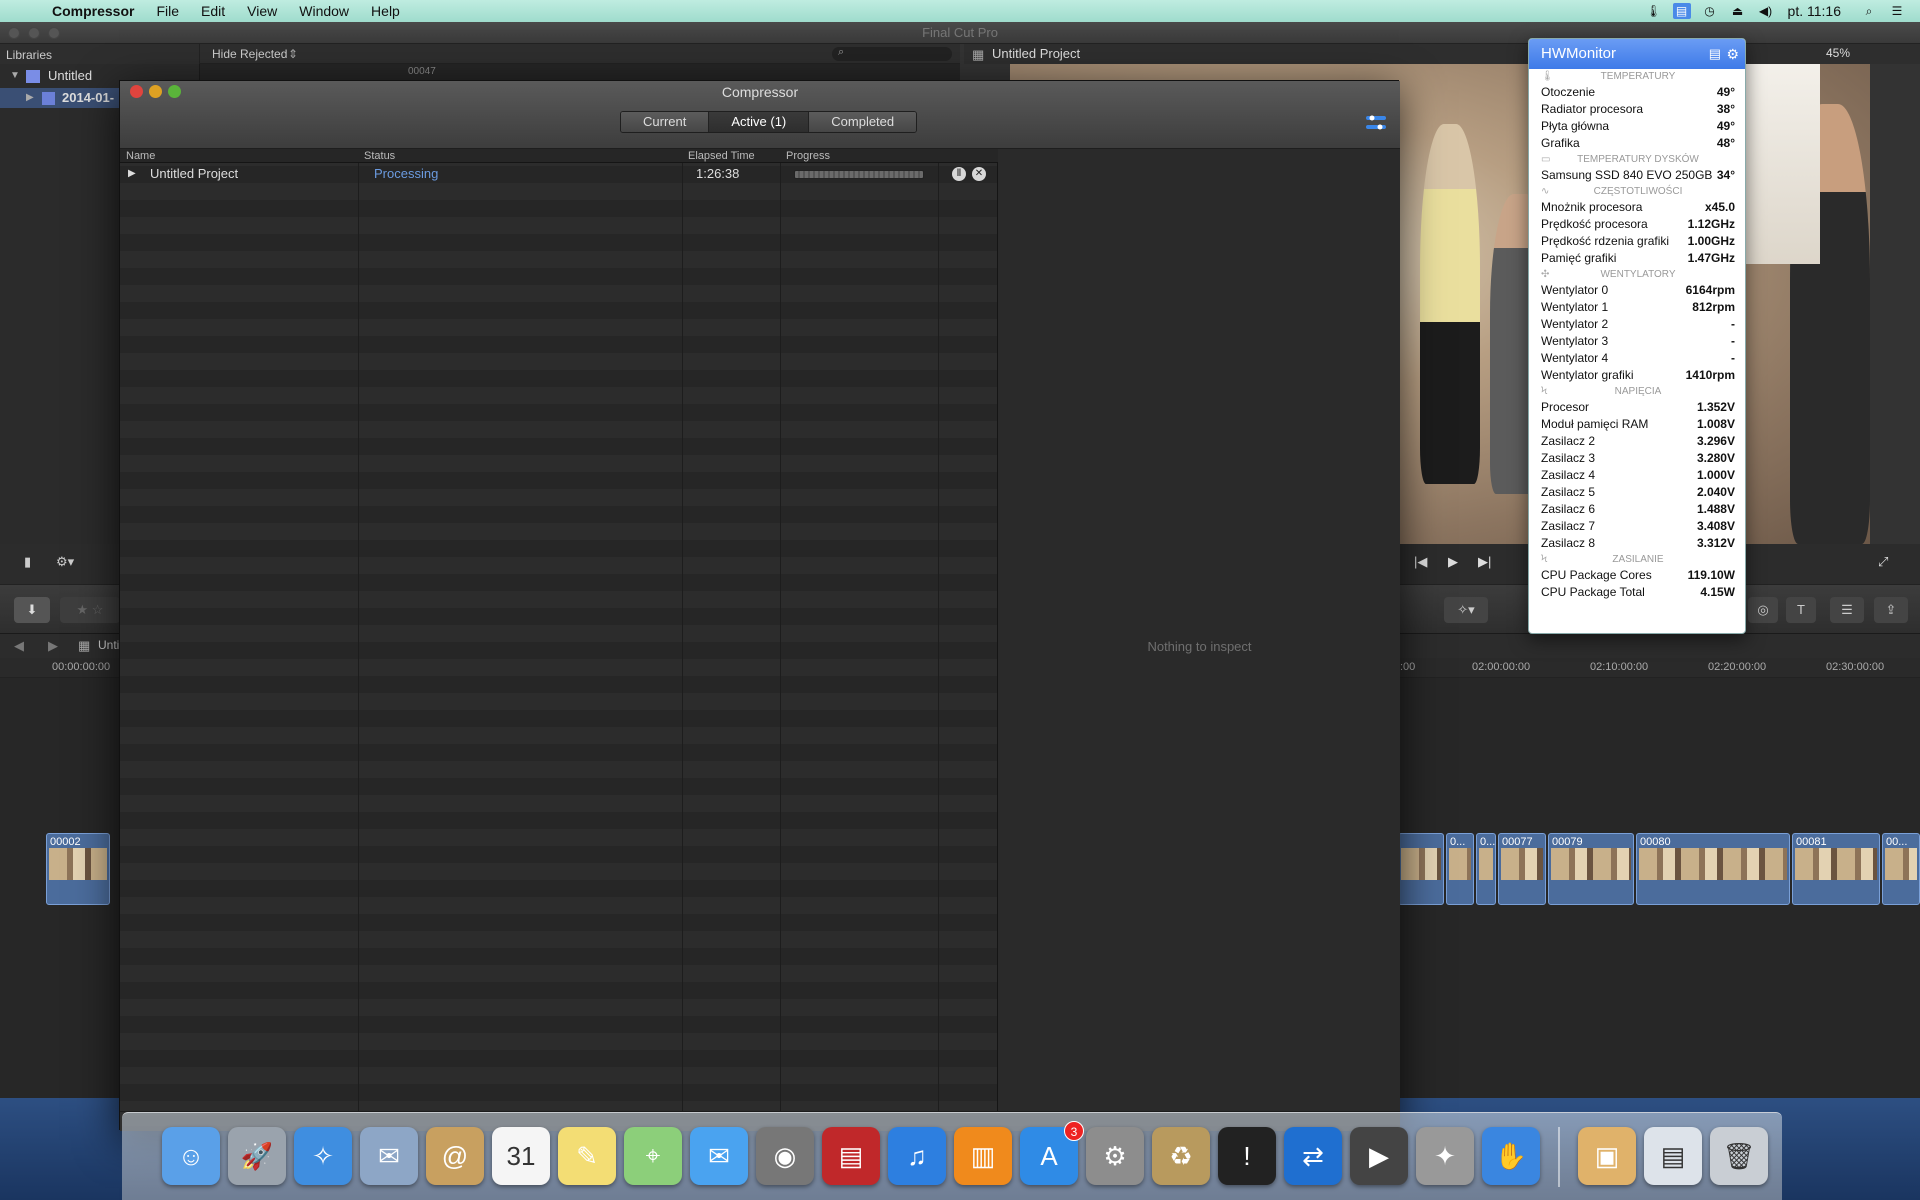 The width and height of the screenshot is (1920, 1200). I want to click on fcp-minimize-button, so click(34, 33).